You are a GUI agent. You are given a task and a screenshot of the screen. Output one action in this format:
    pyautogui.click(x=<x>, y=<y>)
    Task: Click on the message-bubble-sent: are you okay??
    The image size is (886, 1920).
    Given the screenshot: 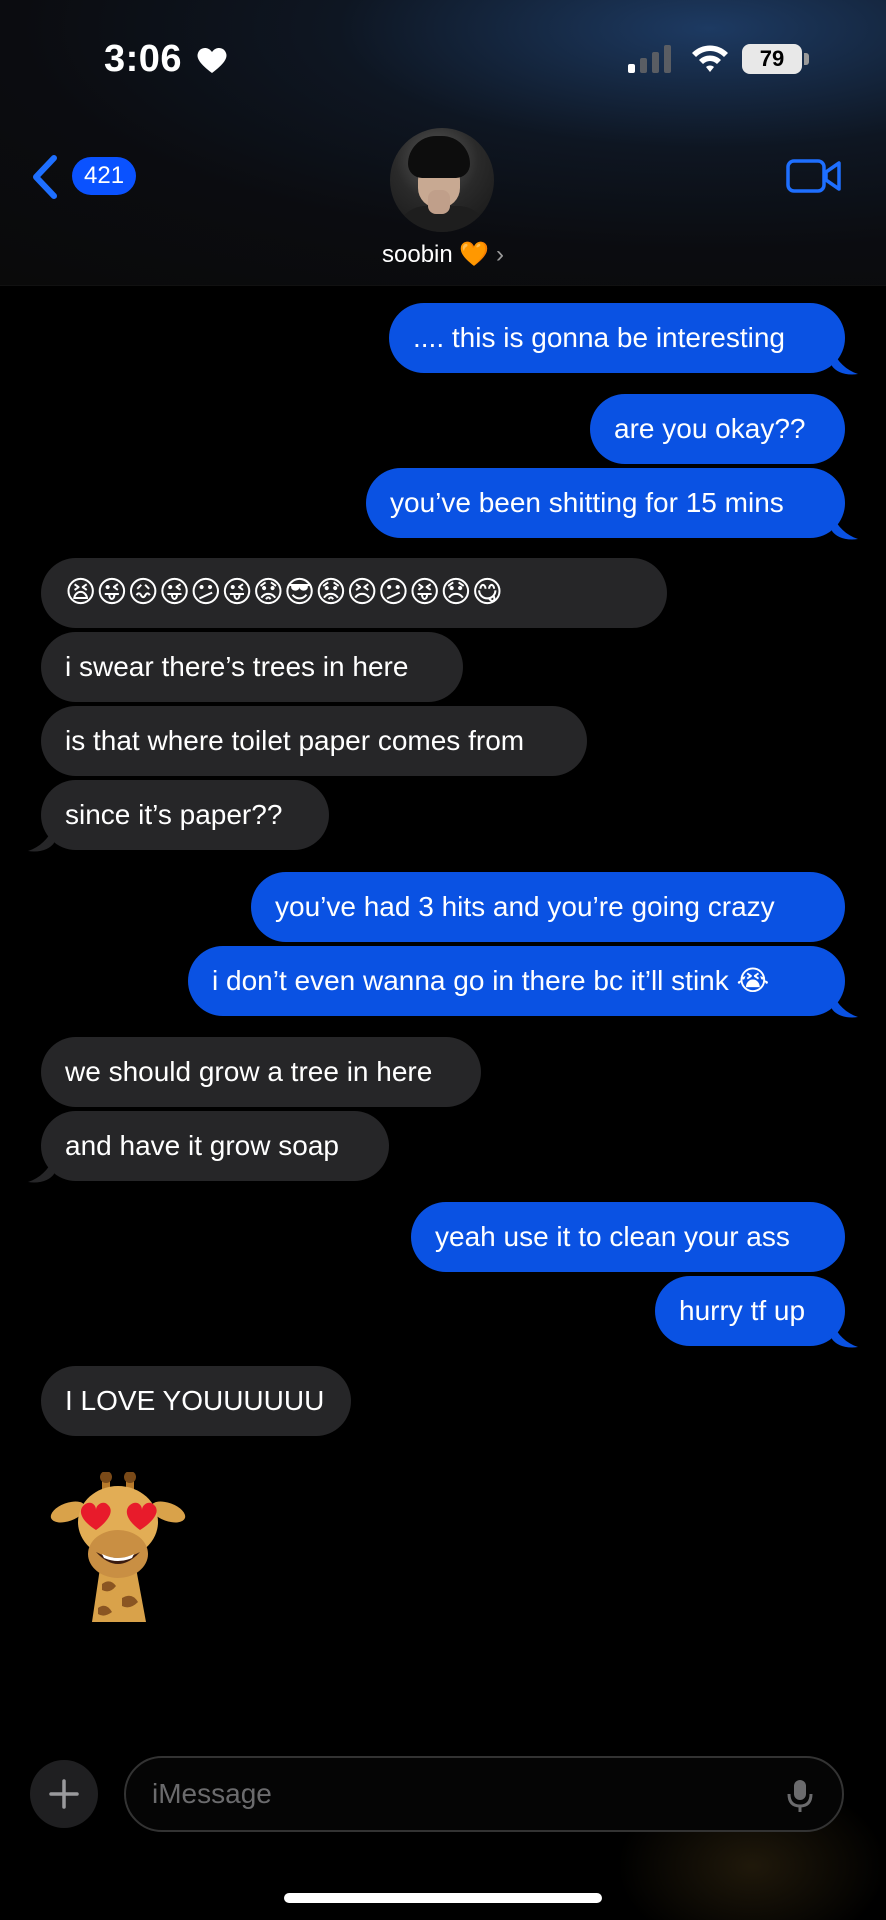 What is the action you would take?
    pyautogui.click(x=717, y=429)
    